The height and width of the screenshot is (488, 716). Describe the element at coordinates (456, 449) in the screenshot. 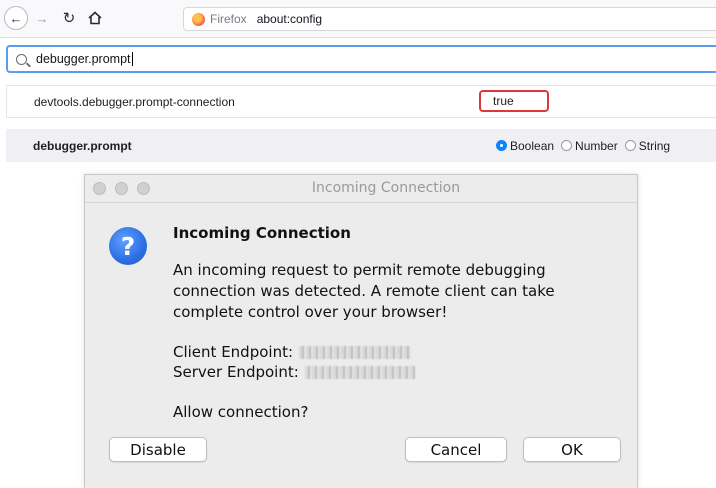

I see `cancel-button: Cancel` at that location.